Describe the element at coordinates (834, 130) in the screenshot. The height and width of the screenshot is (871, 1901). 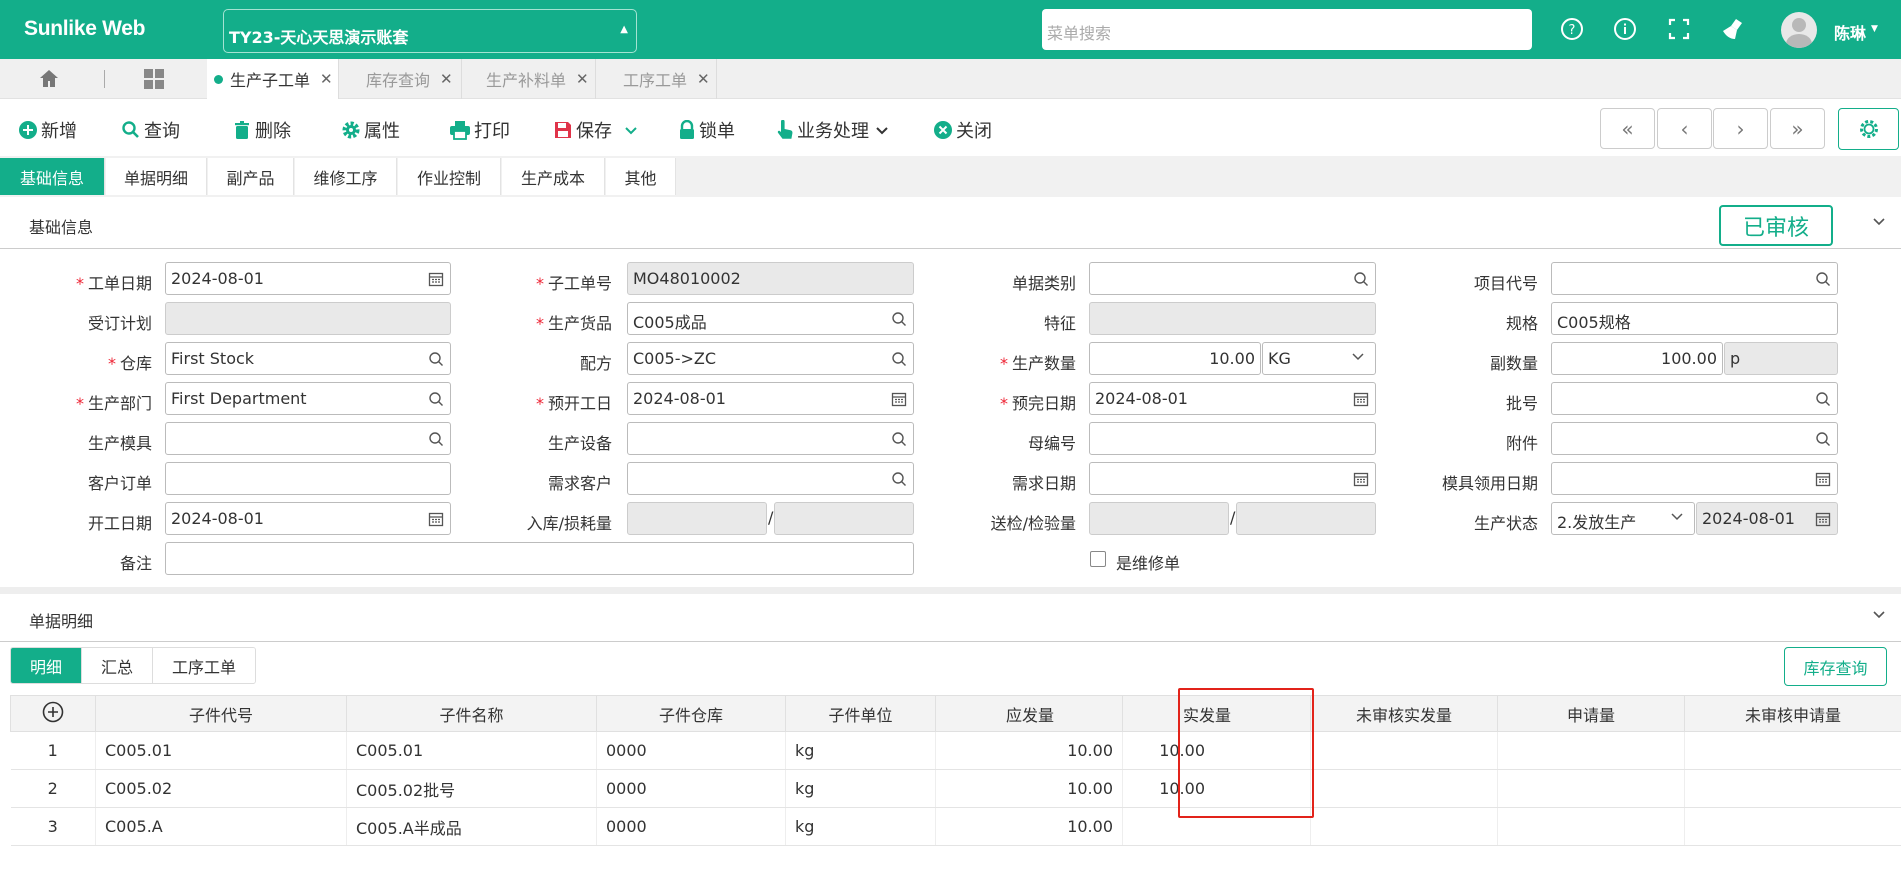
I see `business-button: 业务处理` at that location.